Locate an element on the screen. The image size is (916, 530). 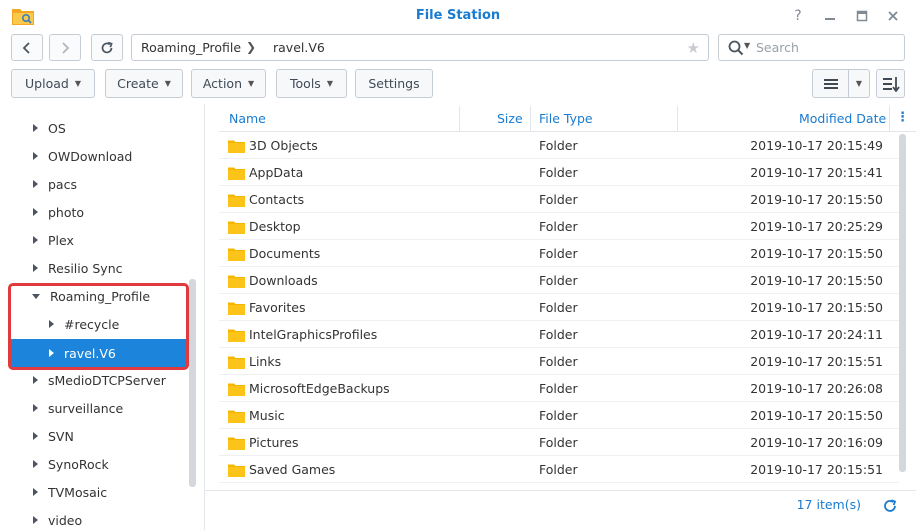
status-bar: 17 item(s) is located at coordinates (560, 510).